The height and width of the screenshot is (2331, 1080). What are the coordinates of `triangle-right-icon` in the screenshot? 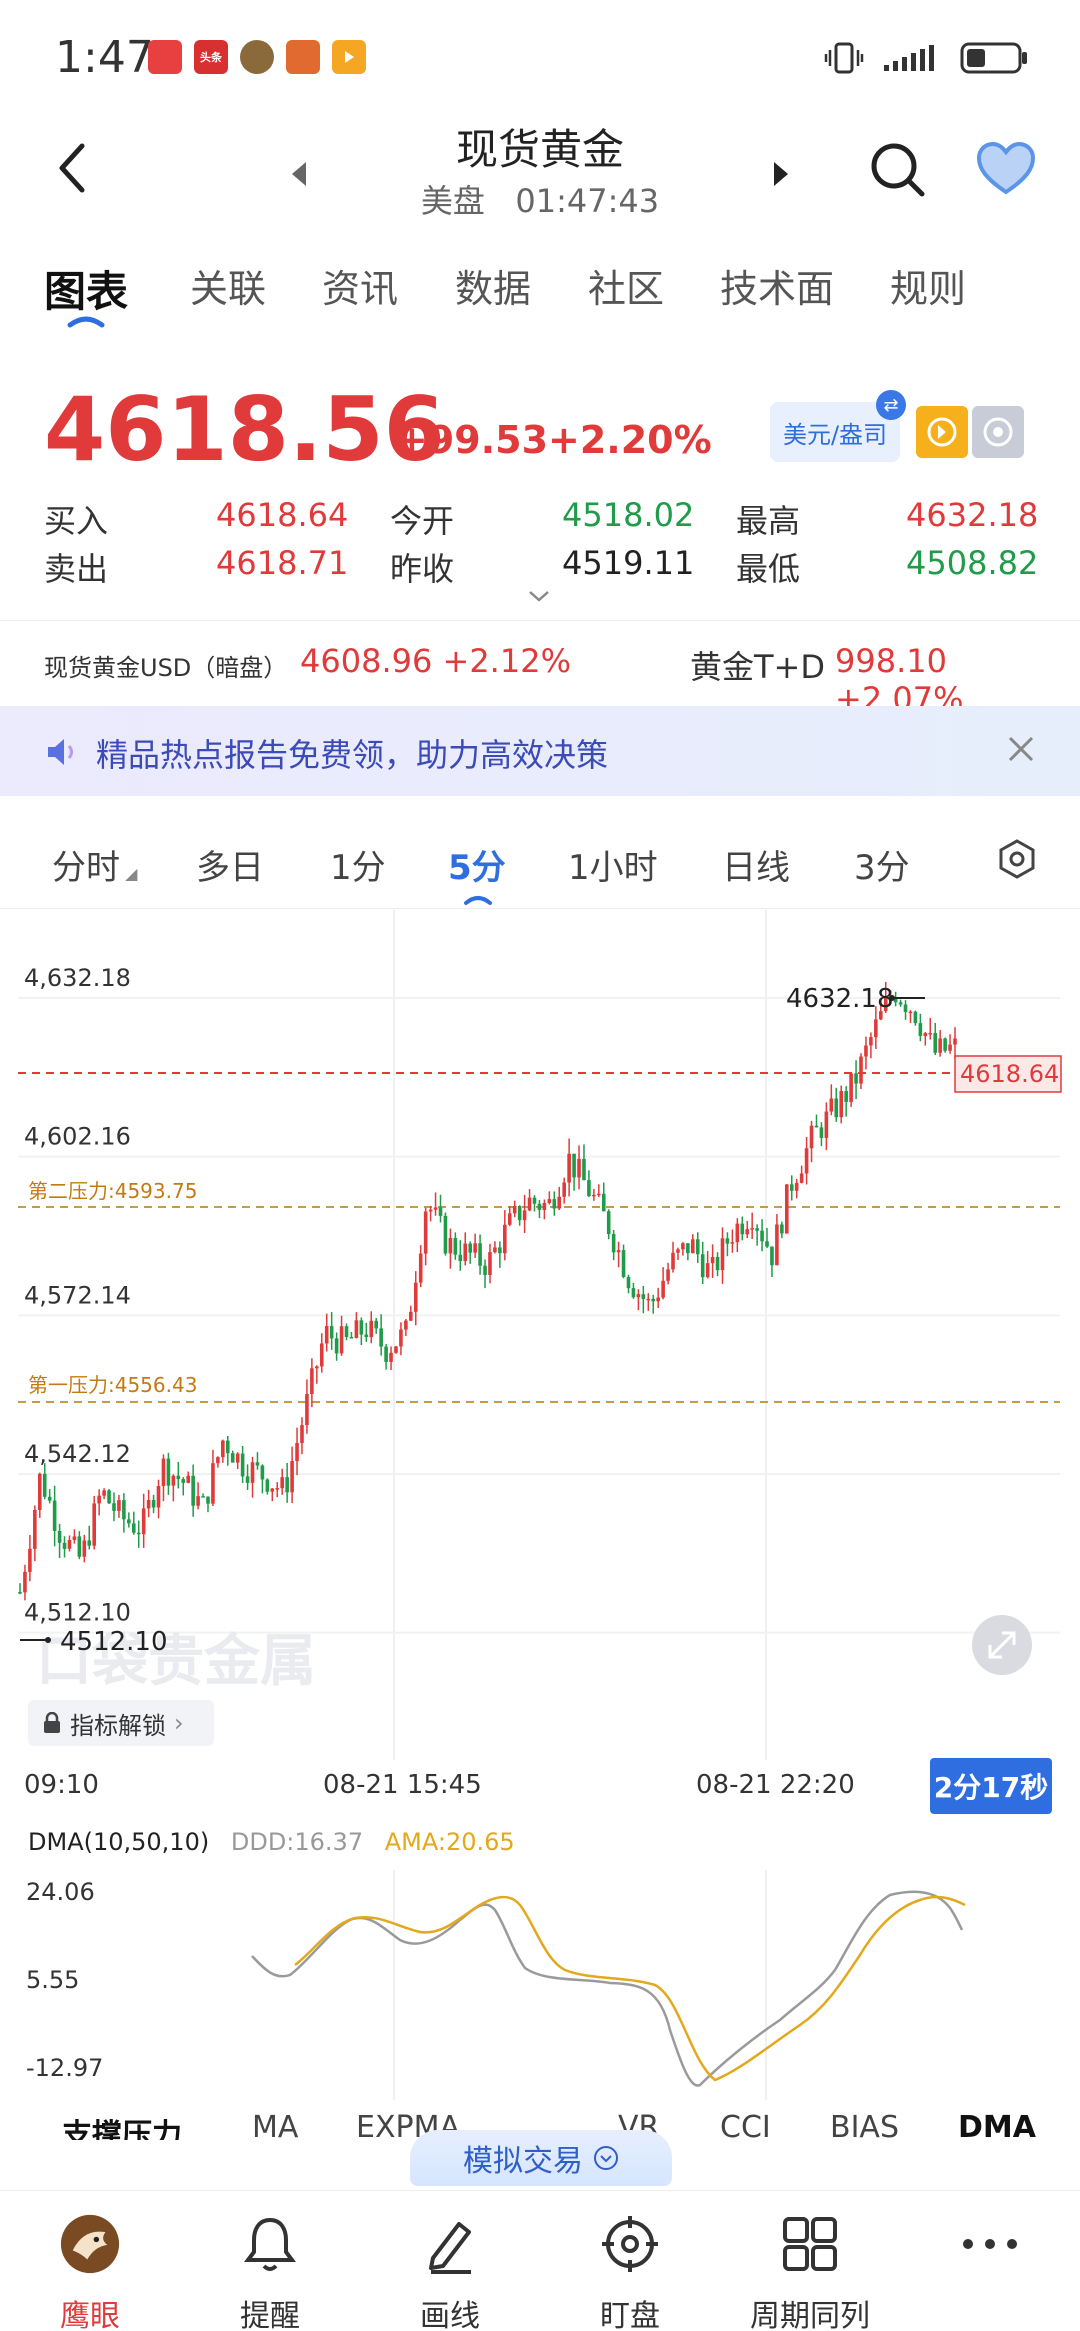 It's located at (781, 174).